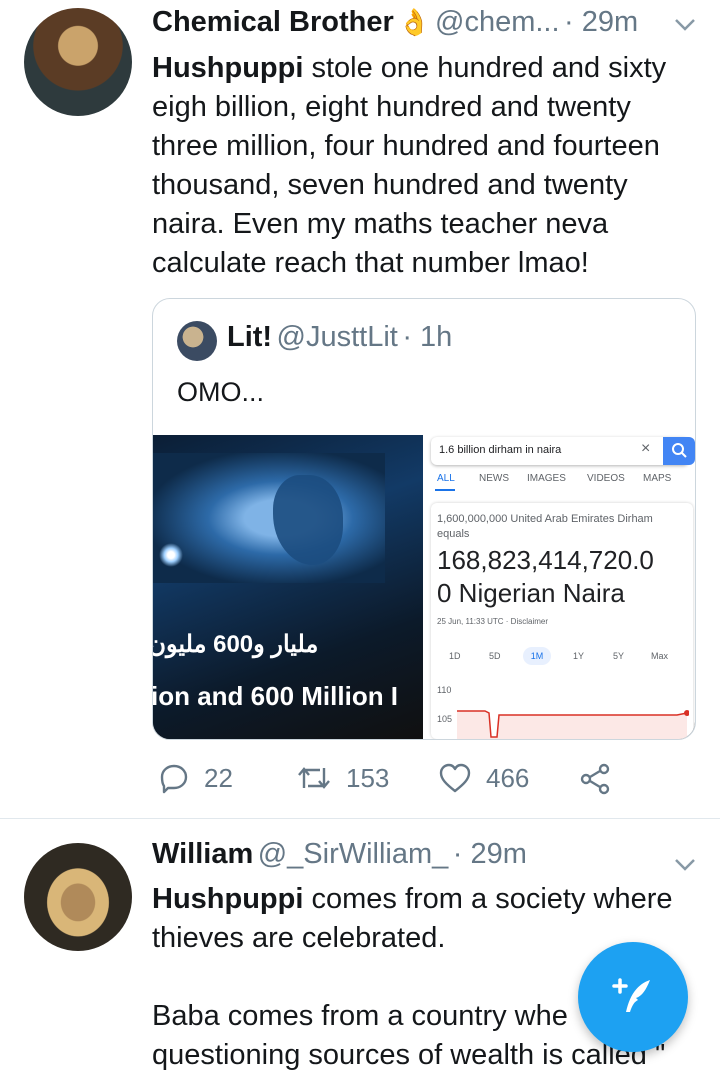 The image size is (720, 1075). Describe the element at coordinates (579, 656) in the screenshot. I see `range-1y: 1Y` at that location.